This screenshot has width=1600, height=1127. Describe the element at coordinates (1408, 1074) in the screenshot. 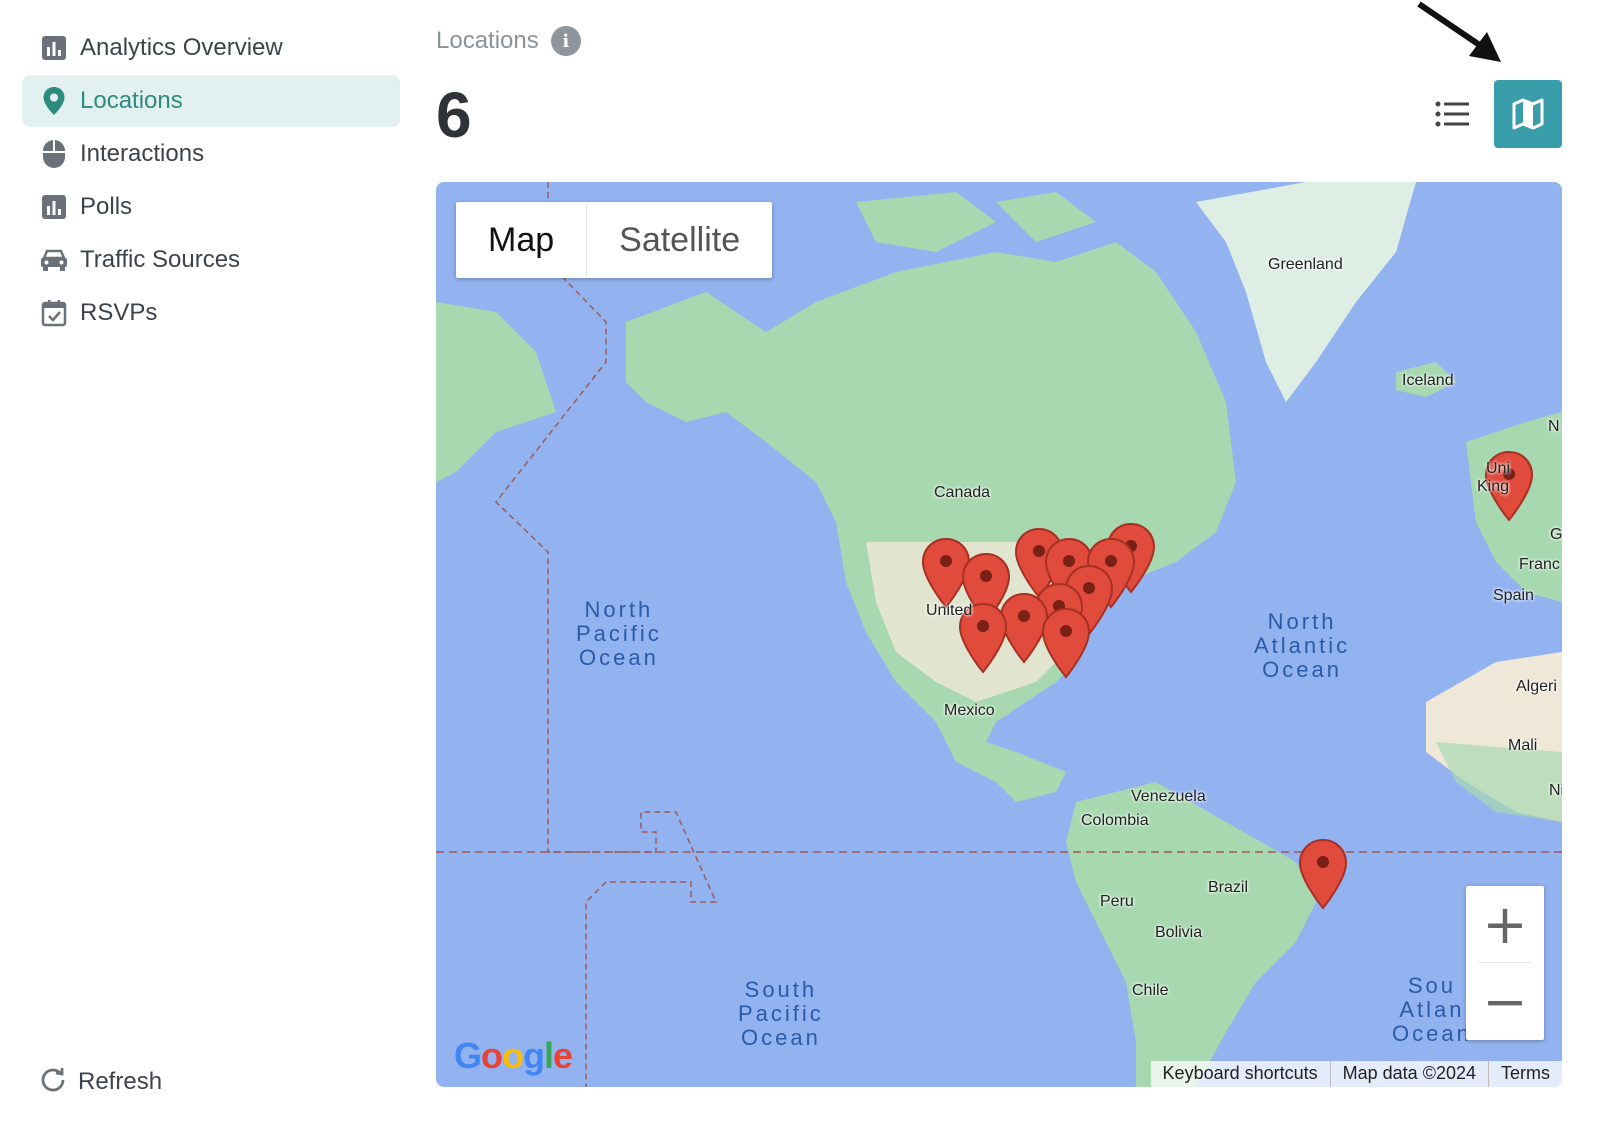

I see `map-data-label: Map data ©2024` at that location.